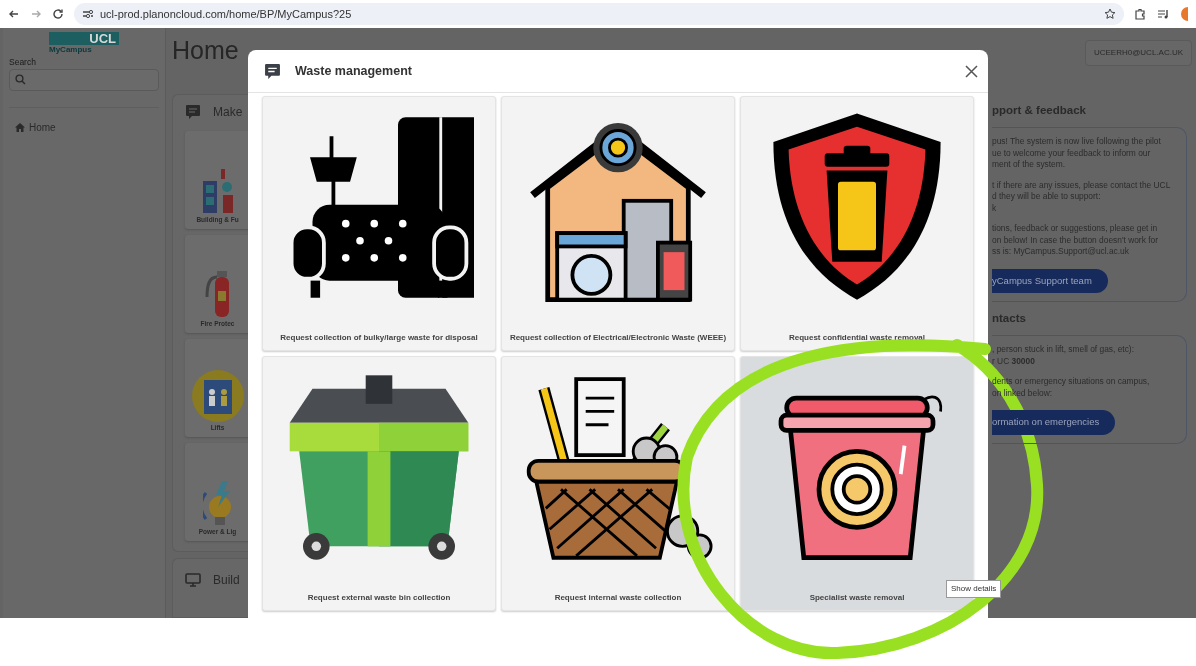  What do you see at coordinates (379, 223) in the screenshot?
I see `waste-service-tile: Request collection of bulky/large waste for disposal` at bounding box center [379, 223].